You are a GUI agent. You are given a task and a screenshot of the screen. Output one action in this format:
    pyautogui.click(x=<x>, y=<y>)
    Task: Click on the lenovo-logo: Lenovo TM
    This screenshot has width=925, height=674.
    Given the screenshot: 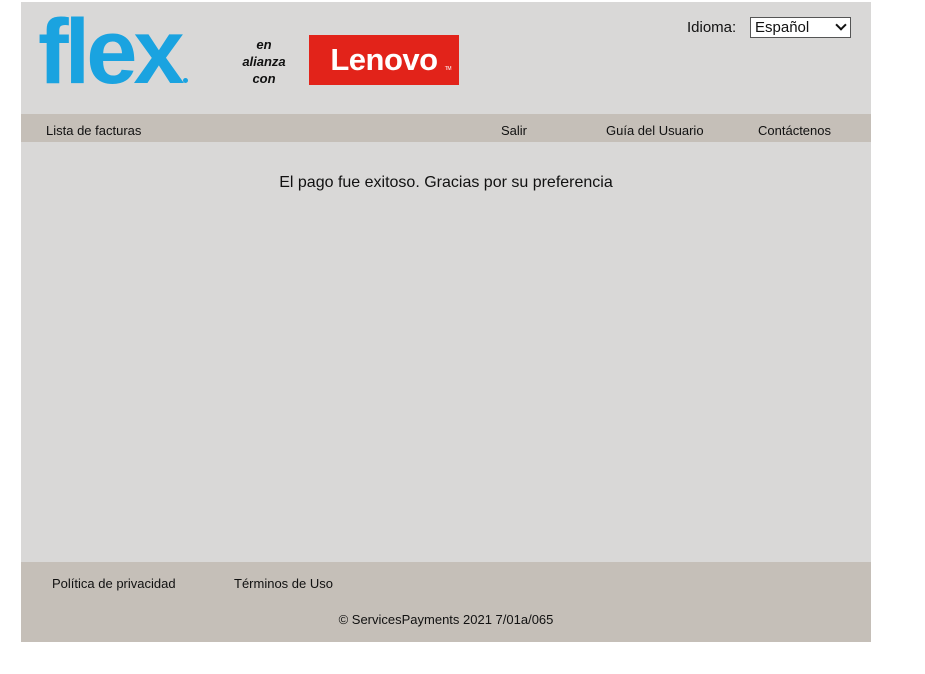 What is the action you would take?
    pyautogui.click(x=384, y=60)
    